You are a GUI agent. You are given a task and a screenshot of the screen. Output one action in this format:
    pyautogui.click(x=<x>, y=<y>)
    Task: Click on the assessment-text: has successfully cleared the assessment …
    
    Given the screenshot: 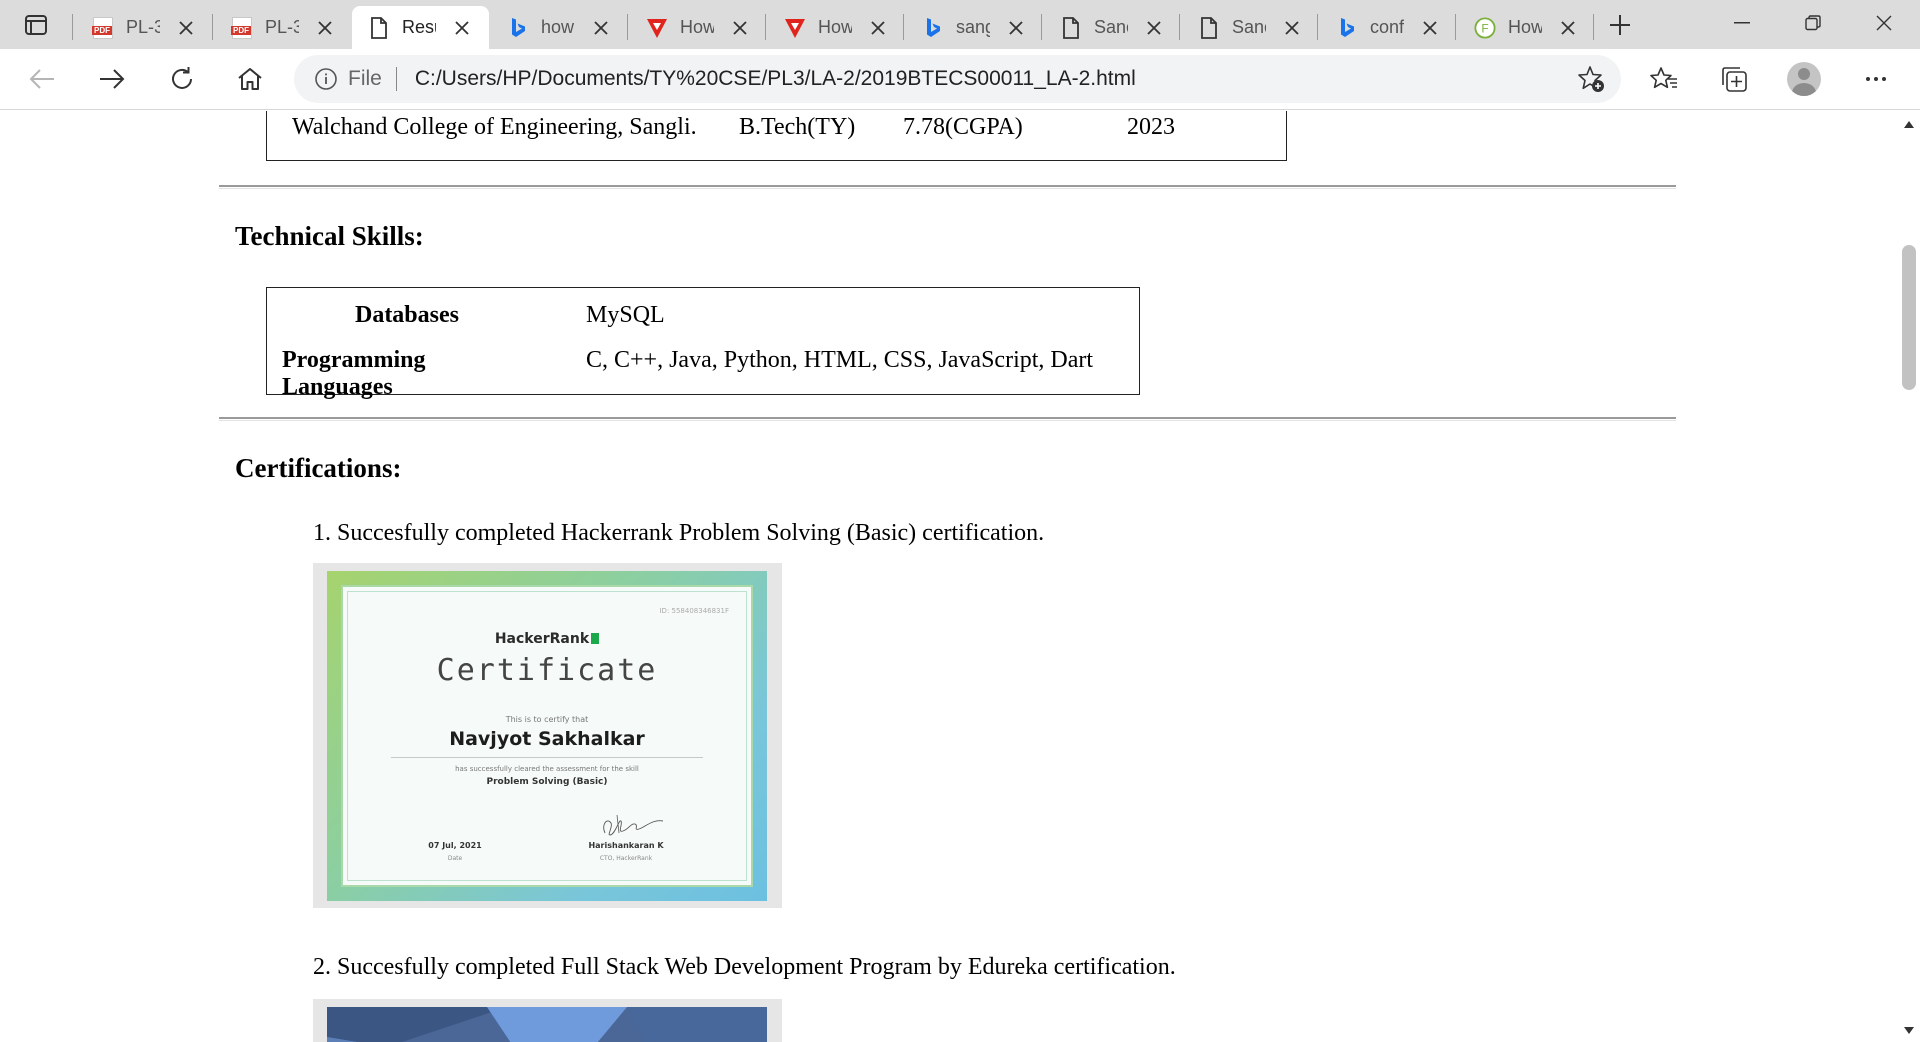 What is the action you would take?
    pyautogui.click(x=547, y=769)
    